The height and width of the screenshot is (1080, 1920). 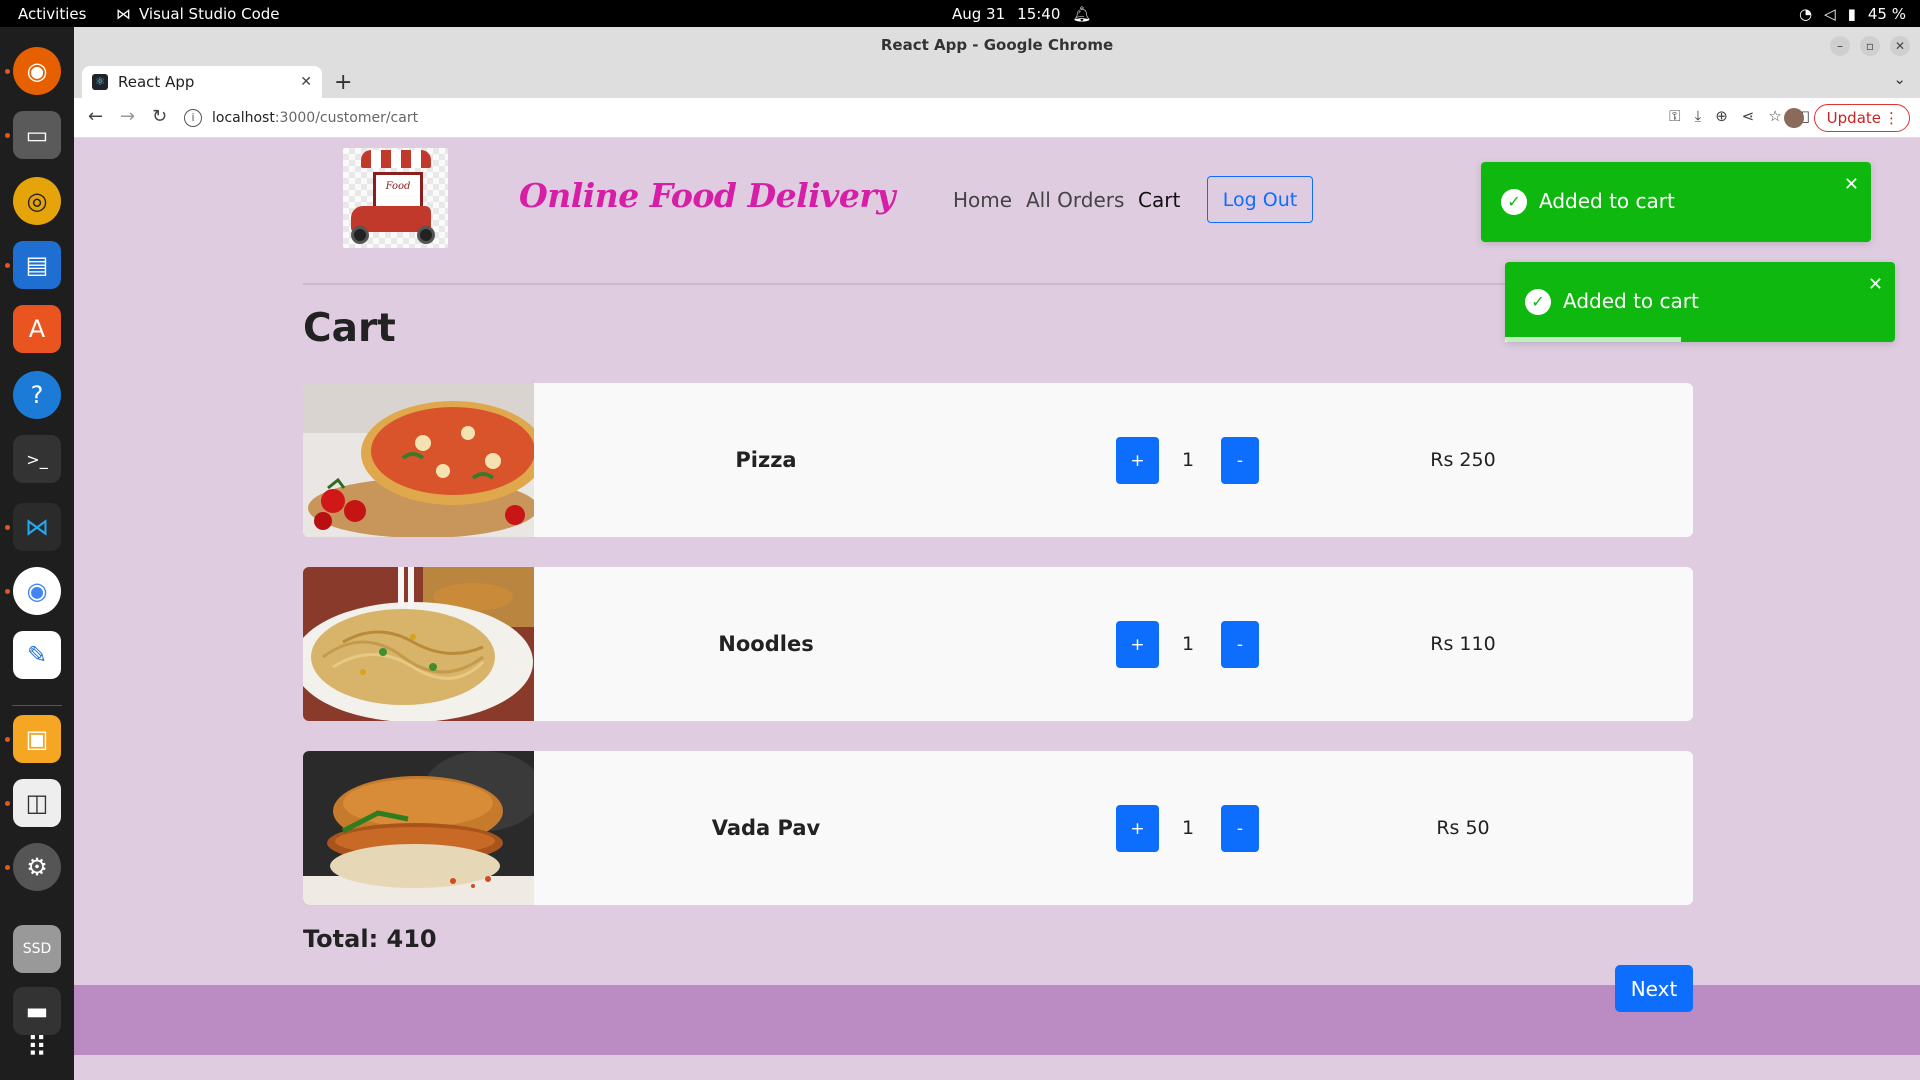 I want to click on tab-search-chevron-icon: ⌄, so click(x=1899, y=79).